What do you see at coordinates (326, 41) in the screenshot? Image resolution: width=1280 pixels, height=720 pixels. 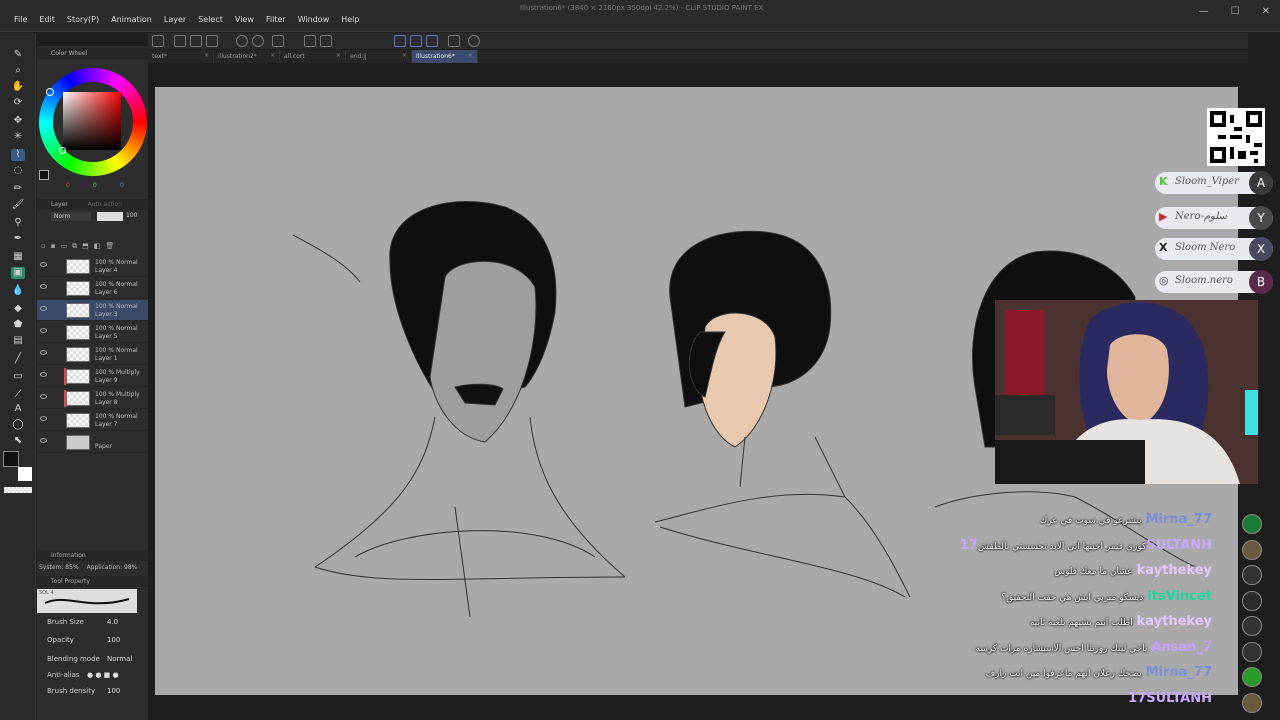 I see `transform-icon` at bounding box center [326, 41].